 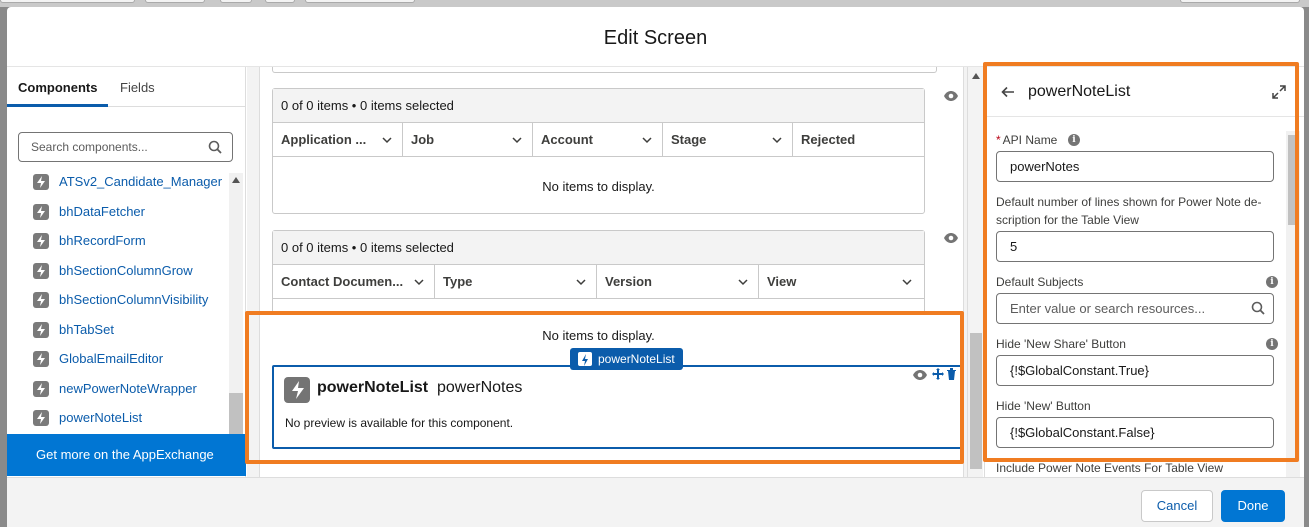 I want to click on modal-title: Edit Screen, so click(x=655, y=37).